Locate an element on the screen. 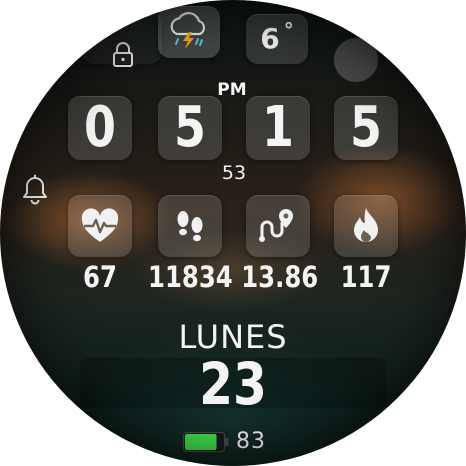 This screenshot has height=466, width=466. temperature-readout: 6 ° is located at coordinates (277, 36).